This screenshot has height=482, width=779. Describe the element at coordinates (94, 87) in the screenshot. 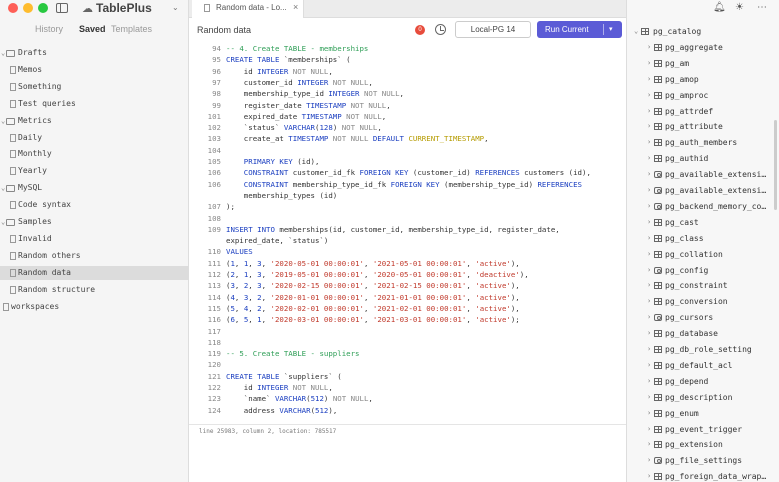

I see `query-item: Something` at that location.